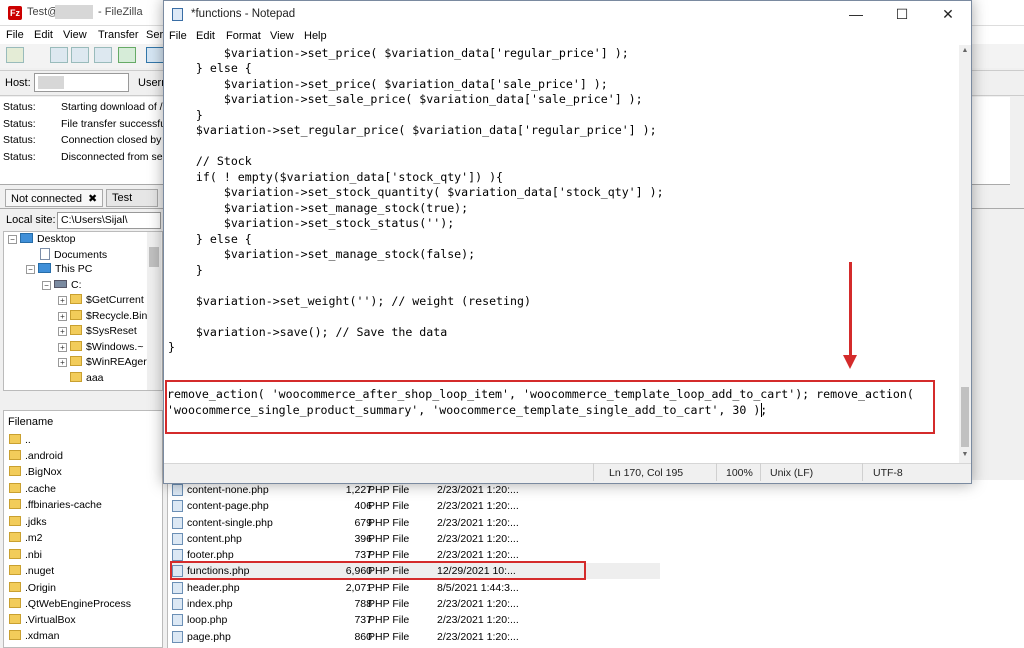 The width and height of the screenshot is (1024, 648). What do you see at coordinates (363, 555) in the screenshot?
I see `file-size: 737` at bounding box center [363, 555].